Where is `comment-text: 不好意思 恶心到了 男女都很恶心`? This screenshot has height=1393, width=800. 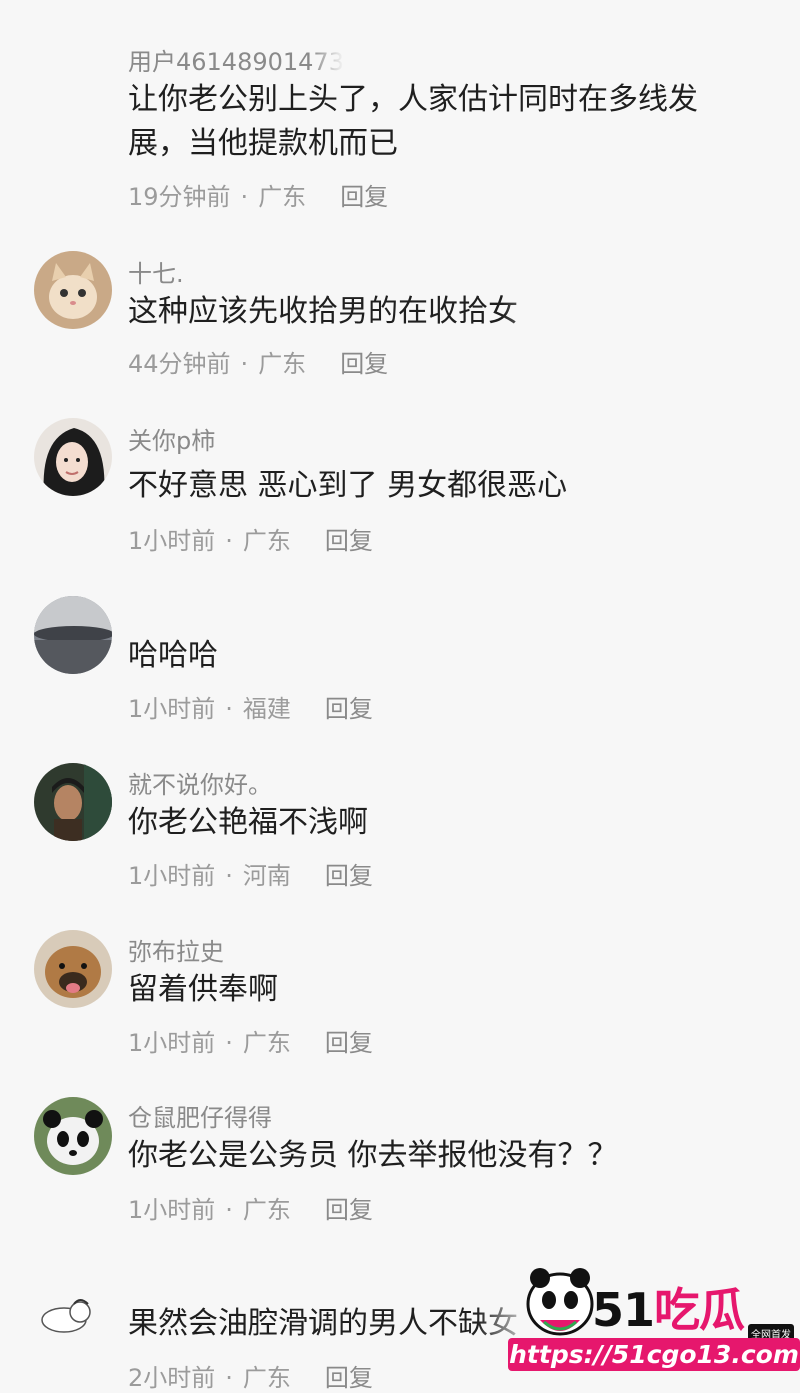 comment-text: 不好意思 恶心到了 男女都很恶心 is located at coordinates (348, 485).